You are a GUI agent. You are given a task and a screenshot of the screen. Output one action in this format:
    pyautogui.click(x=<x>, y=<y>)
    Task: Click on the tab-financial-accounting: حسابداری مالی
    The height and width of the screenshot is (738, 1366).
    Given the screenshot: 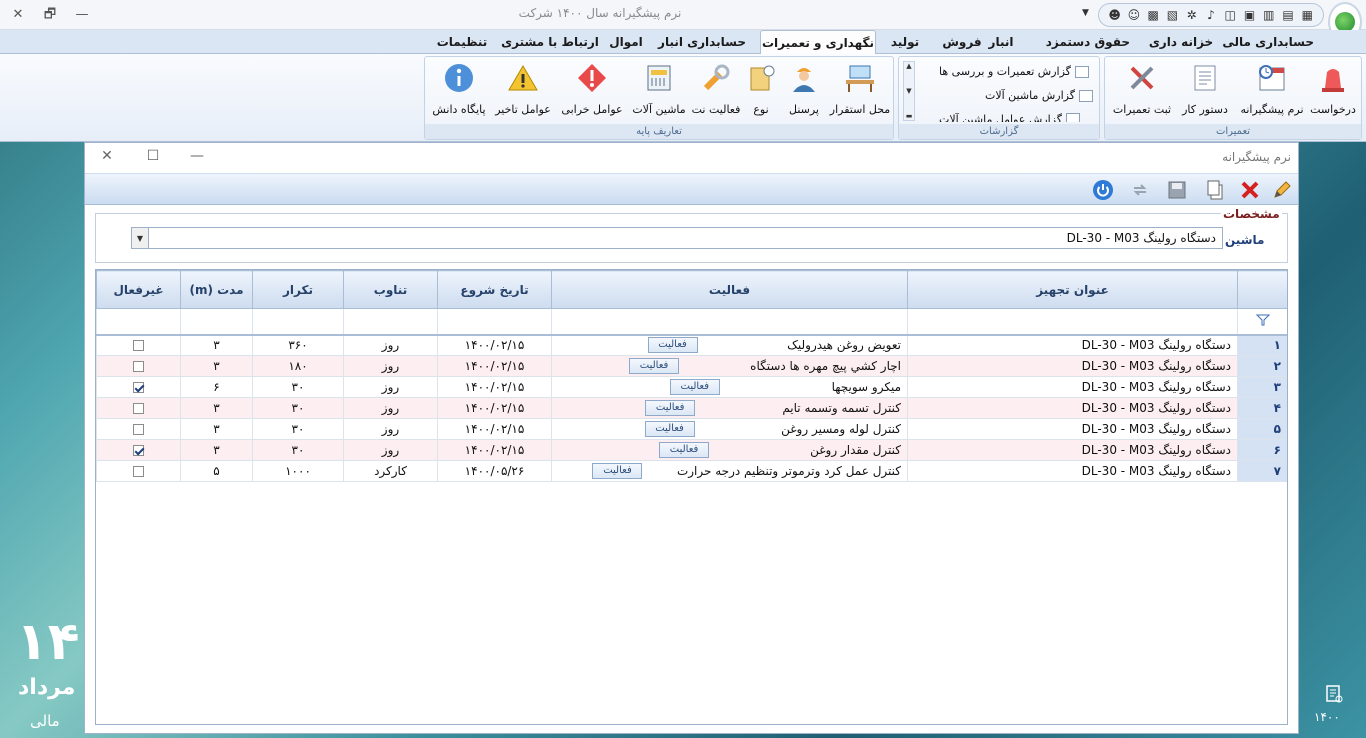 What is the action you would take?
    pyautogui.click(x=1268, y=42)
    